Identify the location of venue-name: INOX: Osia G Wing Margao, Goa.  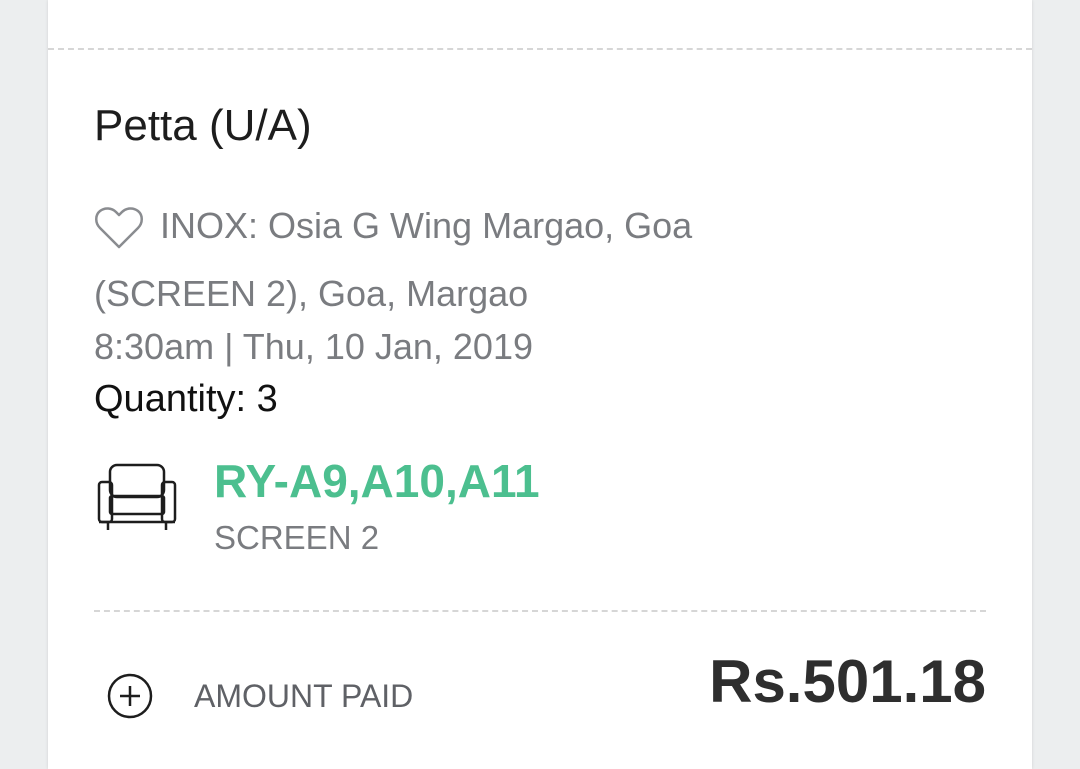
(426, 225).